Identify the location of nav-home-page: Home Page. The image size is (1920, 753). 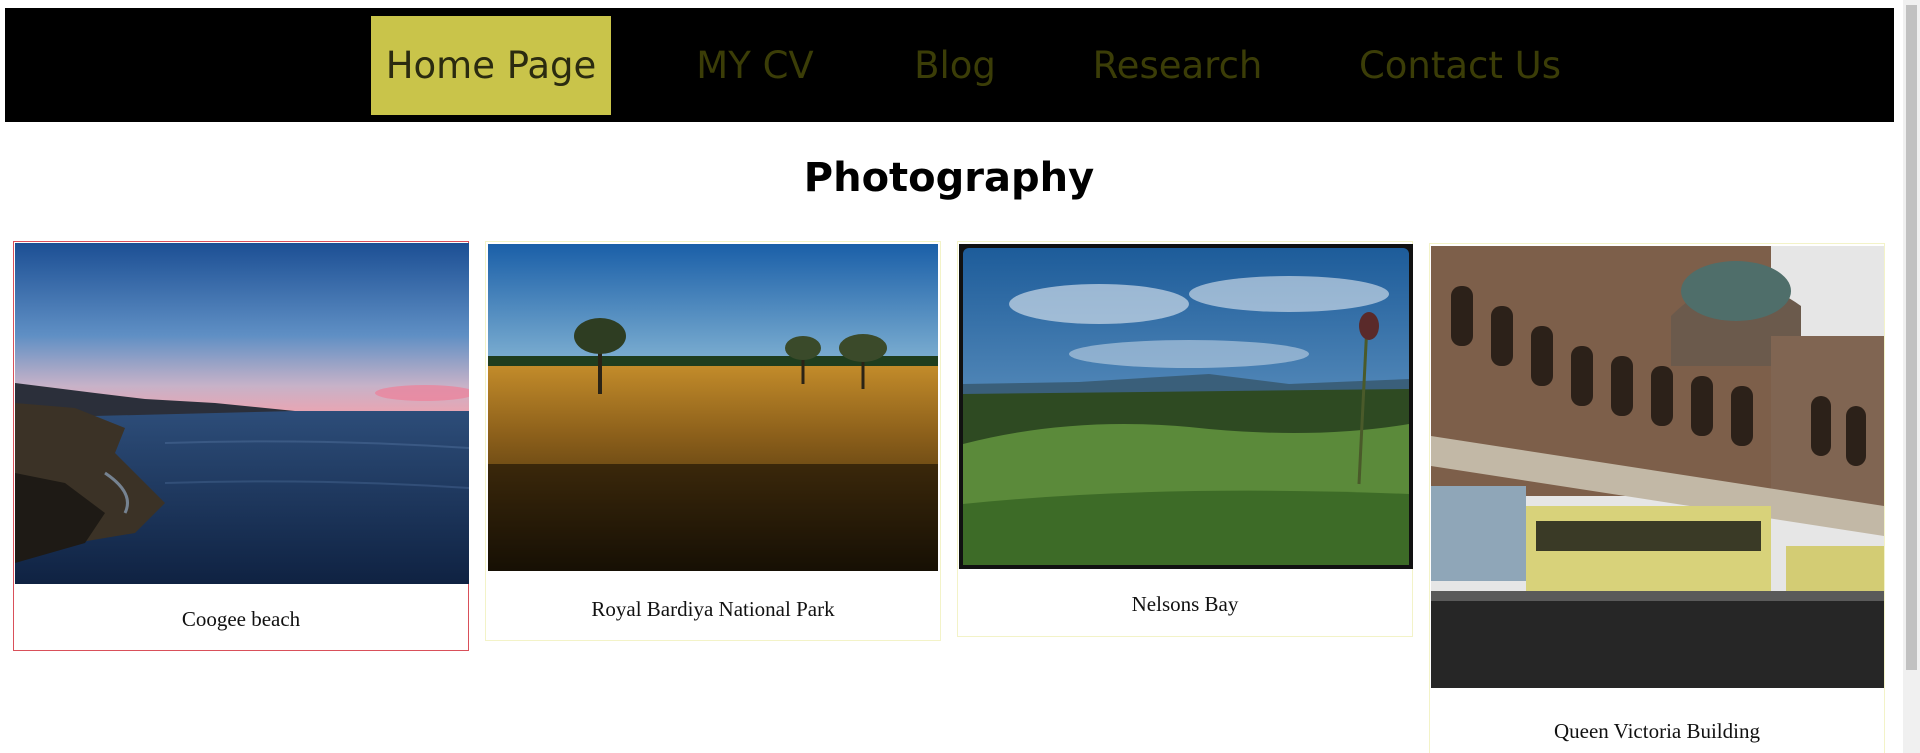
(491, 65).